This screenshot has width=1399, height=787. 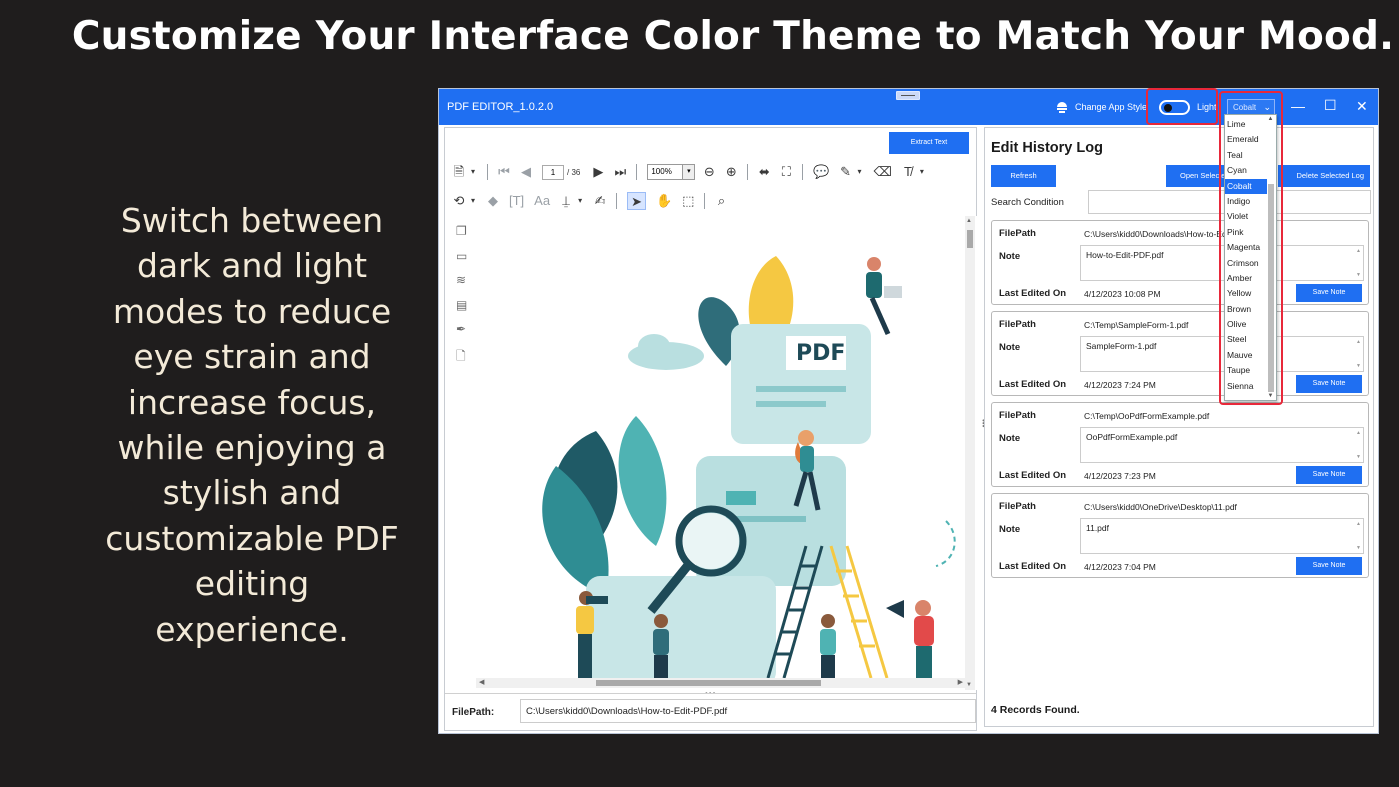 What do you see at coordinates (1246, 386) in the screenshot?
I see `theme-option: Sienna` at bounding box center [1246, 386].